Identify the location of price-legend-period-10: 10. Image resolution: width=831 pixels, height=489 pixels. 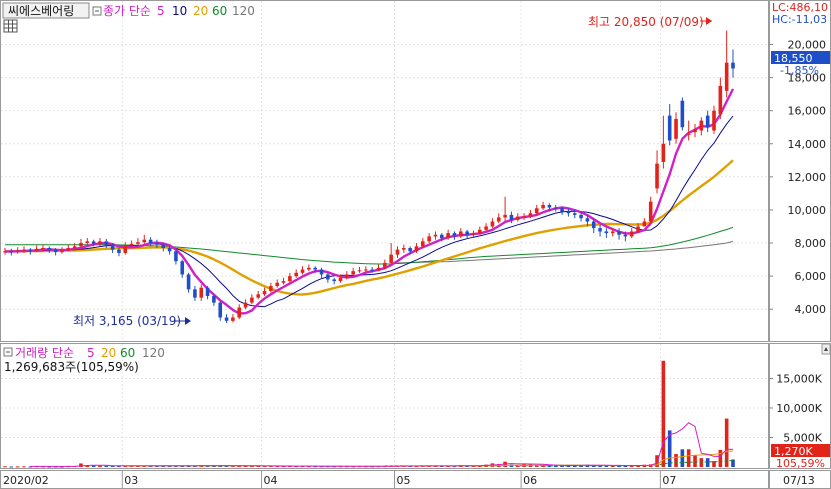
(179, 11).